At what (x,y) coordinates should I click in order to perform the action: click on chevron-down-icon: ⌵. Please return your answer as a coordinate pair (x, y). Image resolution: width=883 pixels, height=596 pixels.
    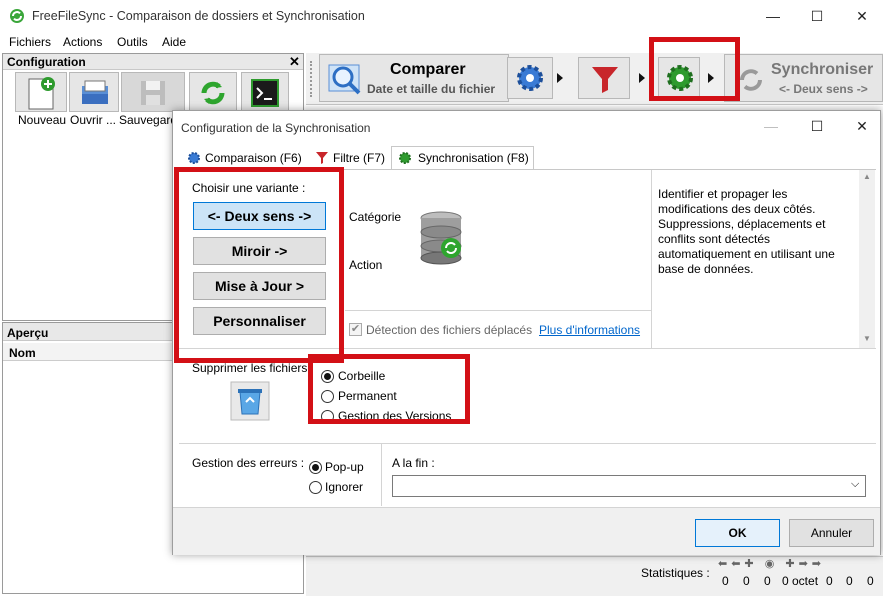
    Looking at the image, I should click on (855, 484).